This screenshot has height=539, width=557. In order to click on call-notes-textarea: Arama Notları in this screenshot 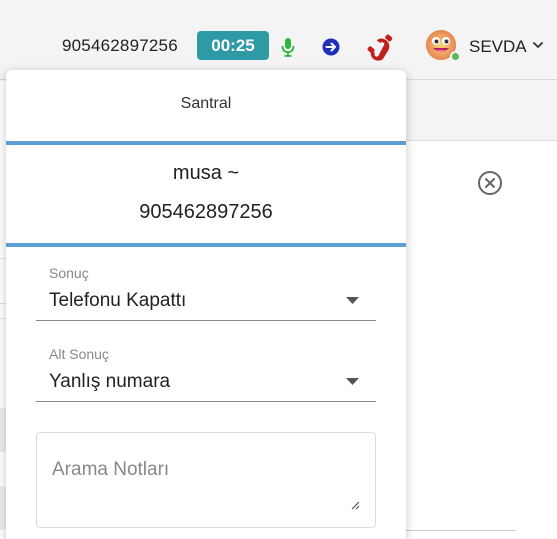, I will do `click(206, 480)`.